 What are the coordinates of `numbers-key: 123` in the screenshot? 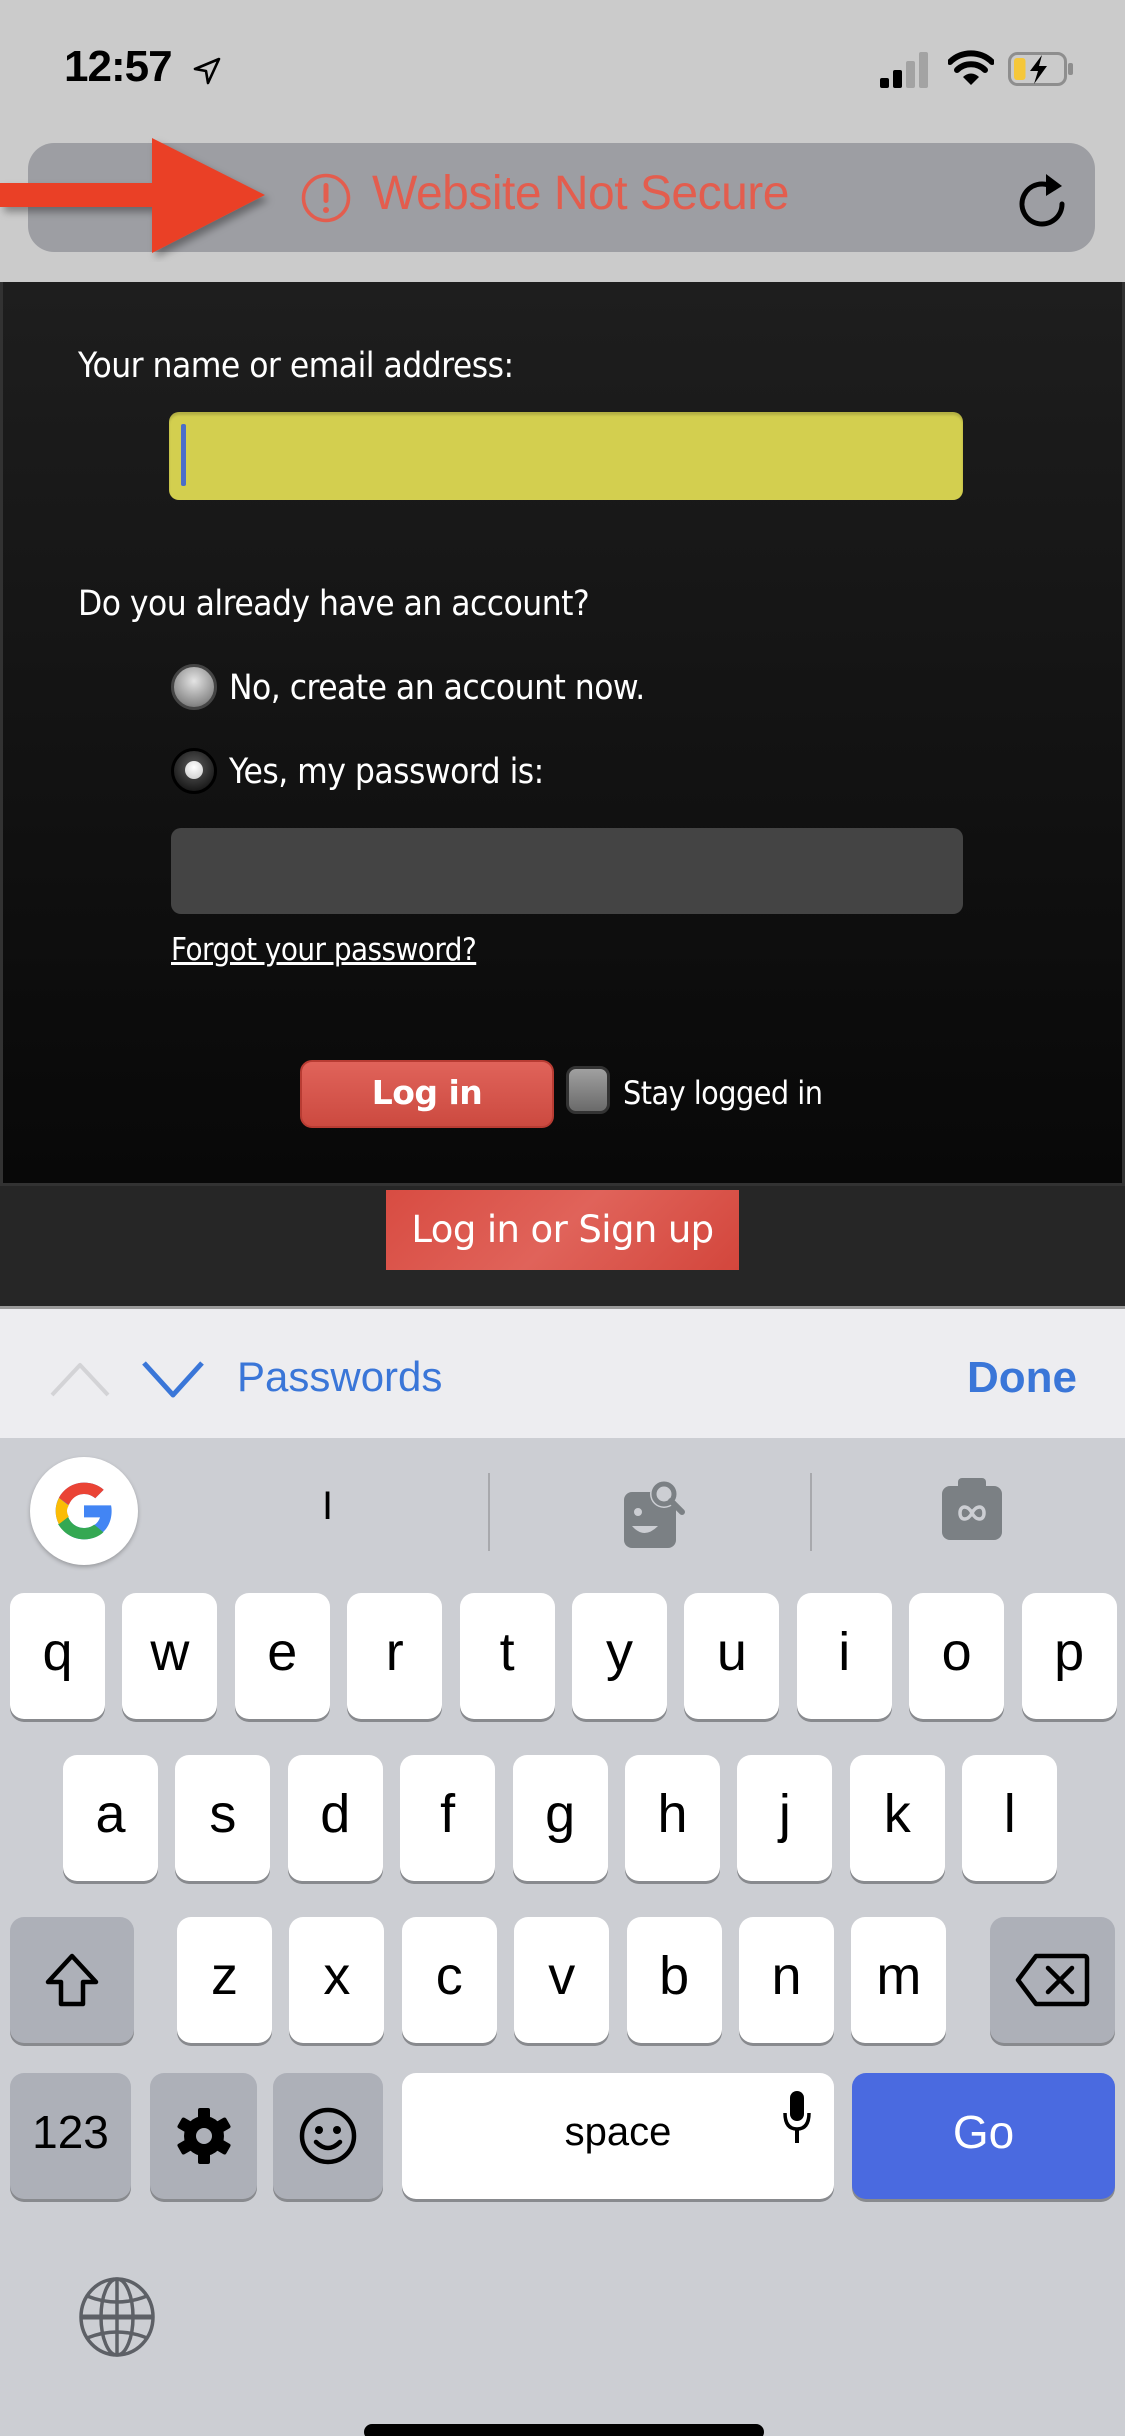 It's located at (70, 2136).